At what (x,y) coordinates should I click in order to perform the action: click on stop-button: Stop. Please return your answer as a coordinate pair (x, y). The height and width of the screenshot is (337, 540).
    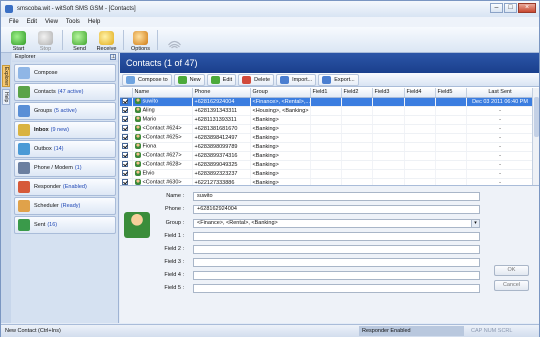
    Looking at the image, I should click on (45, 40).